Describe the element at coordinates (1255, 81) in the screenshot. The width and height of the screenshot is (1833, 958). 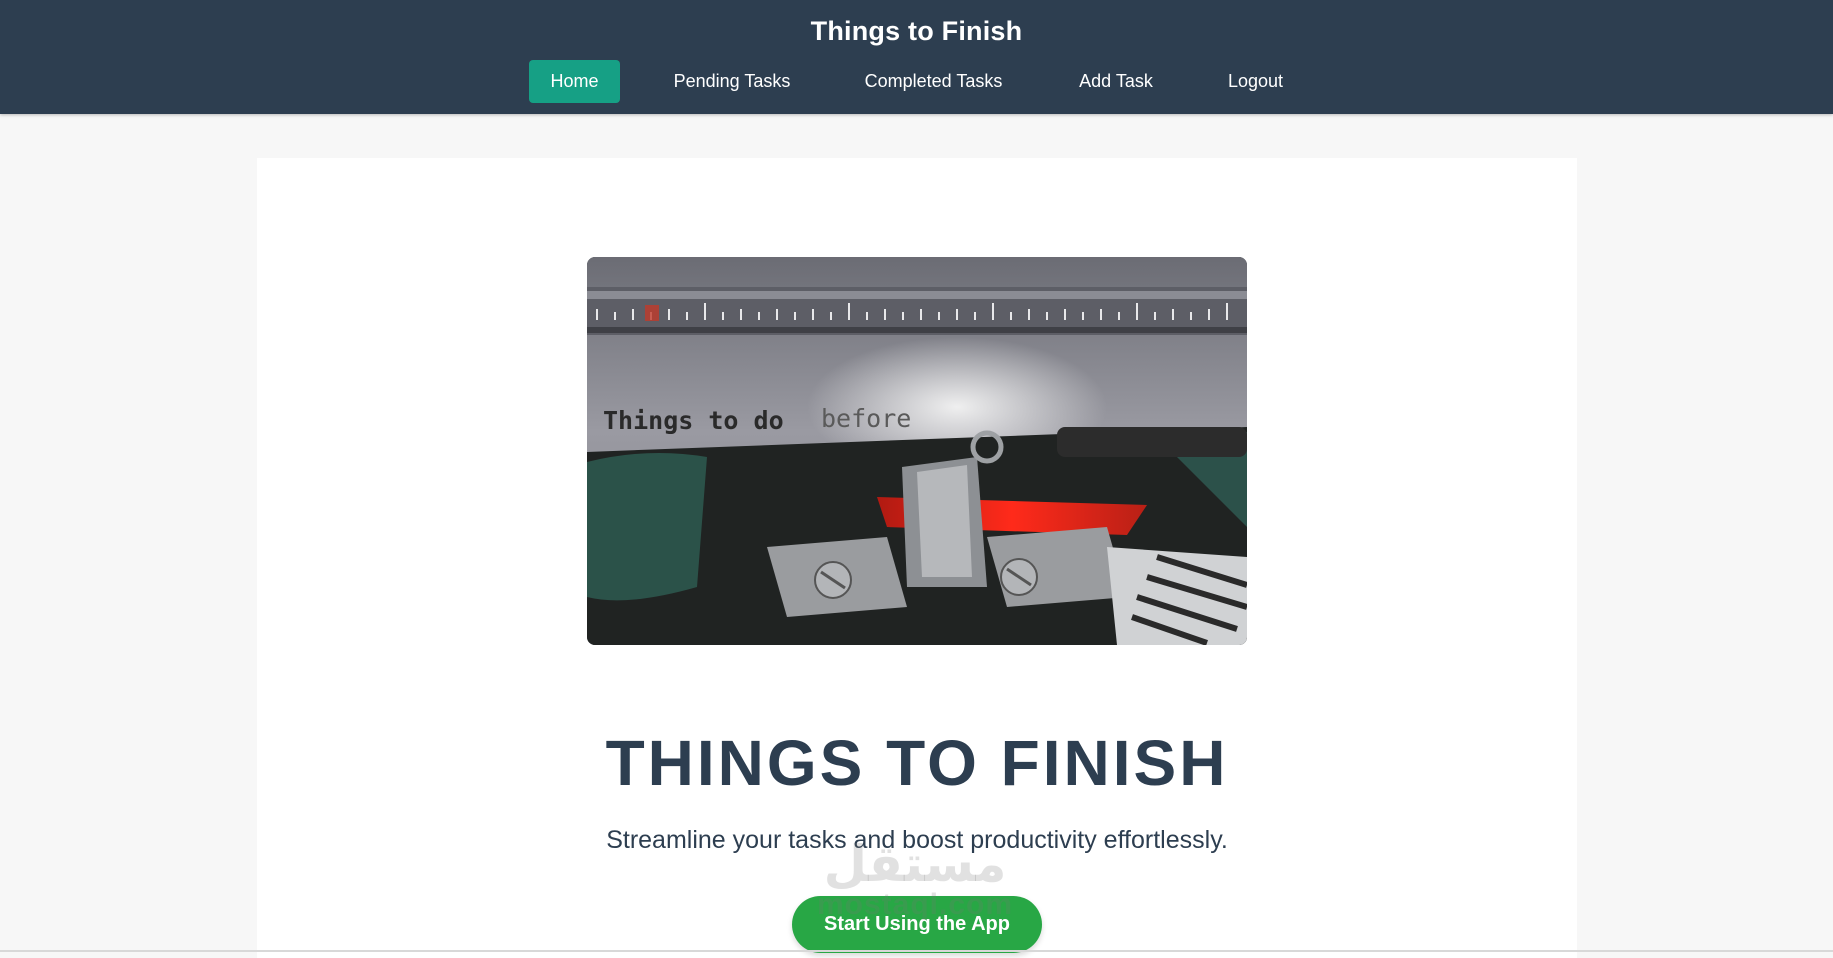
I see `nav-logout-link: Logout` at that location.